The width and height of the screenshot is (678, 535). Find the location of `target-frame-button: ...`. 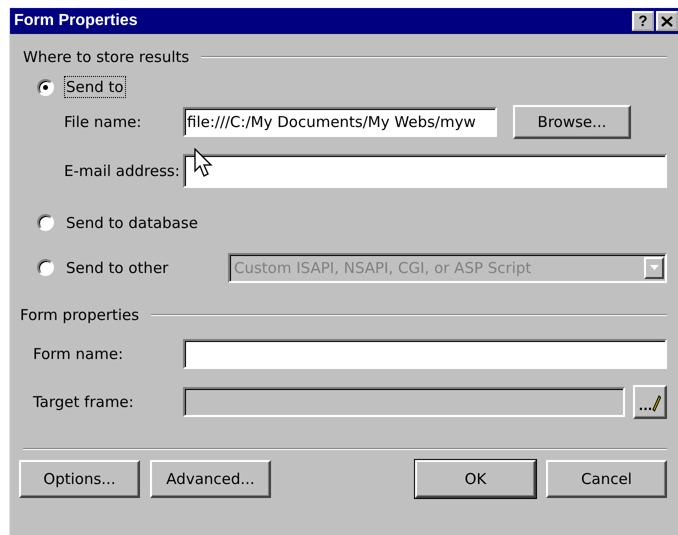

target-frame-button: ... is located at coordinates (650, 402).